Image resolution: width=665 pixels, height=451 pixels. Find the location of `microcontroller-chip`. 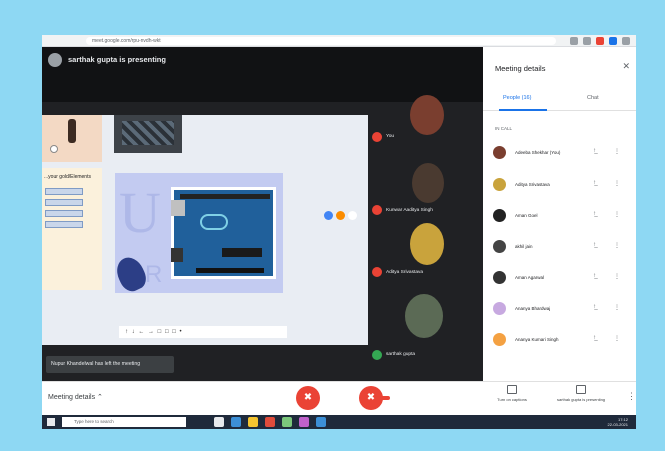

microcontroller-chip is located at coordinates (242, 252).